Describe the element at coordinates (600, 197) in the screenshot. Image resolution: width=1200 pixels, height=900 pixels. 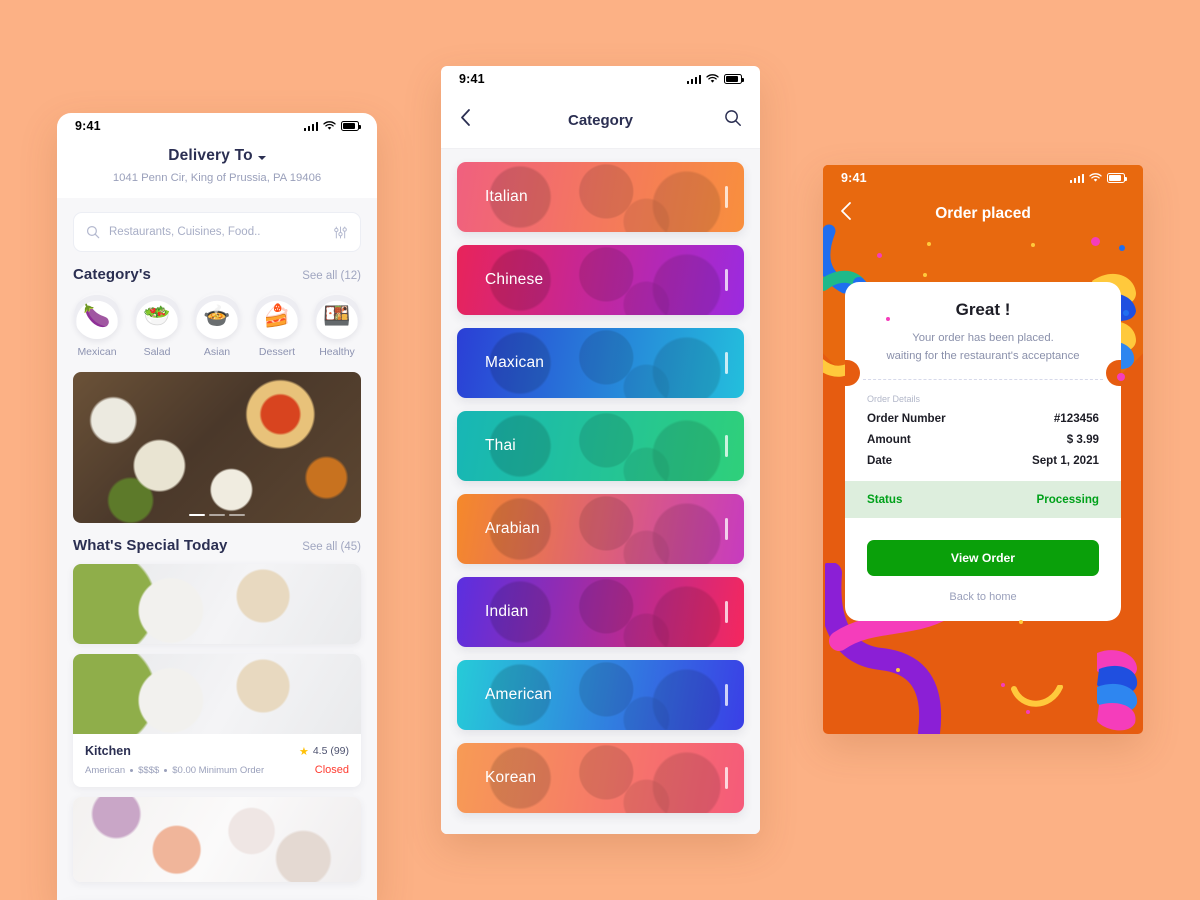
I see `category-card-italian: Italian` at that location.